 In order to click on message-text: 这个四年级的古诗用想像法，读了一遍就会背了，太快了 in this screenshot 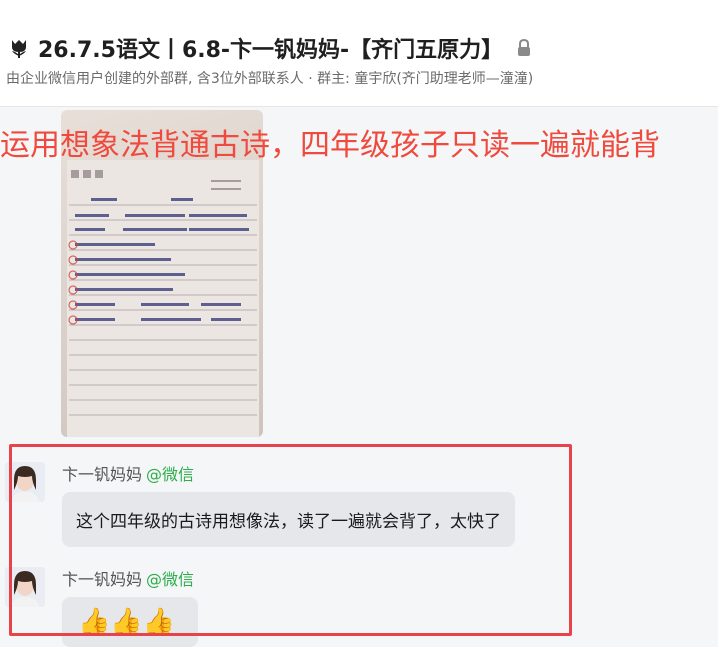, I will do `click(288, 522)`.